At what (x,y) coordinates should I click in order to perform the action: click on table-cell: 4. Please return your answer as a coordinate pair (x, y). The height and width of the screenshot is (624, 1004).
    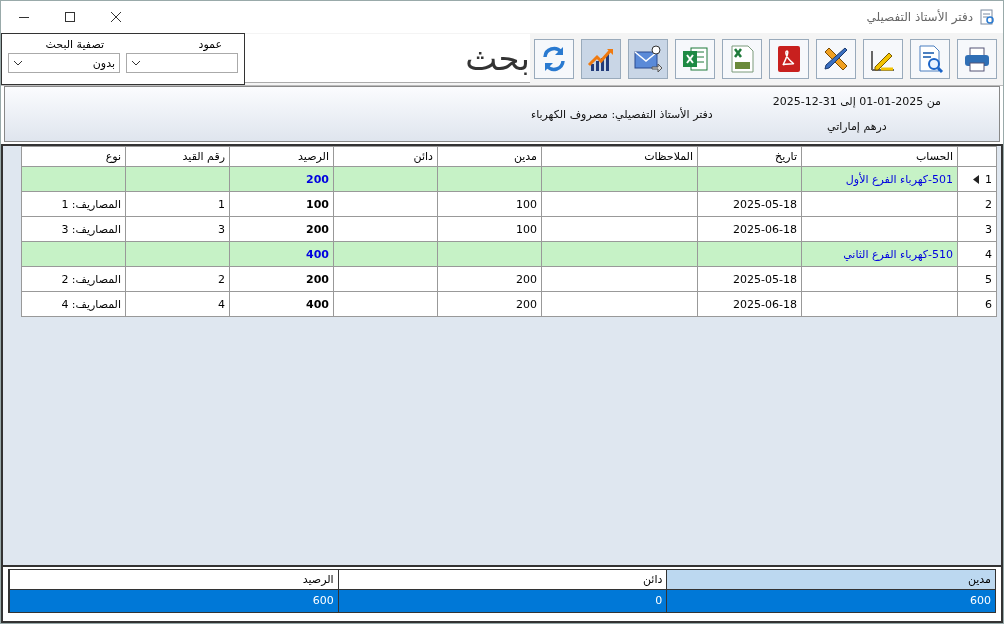
    Looking at the image, I should click on (221, 304).